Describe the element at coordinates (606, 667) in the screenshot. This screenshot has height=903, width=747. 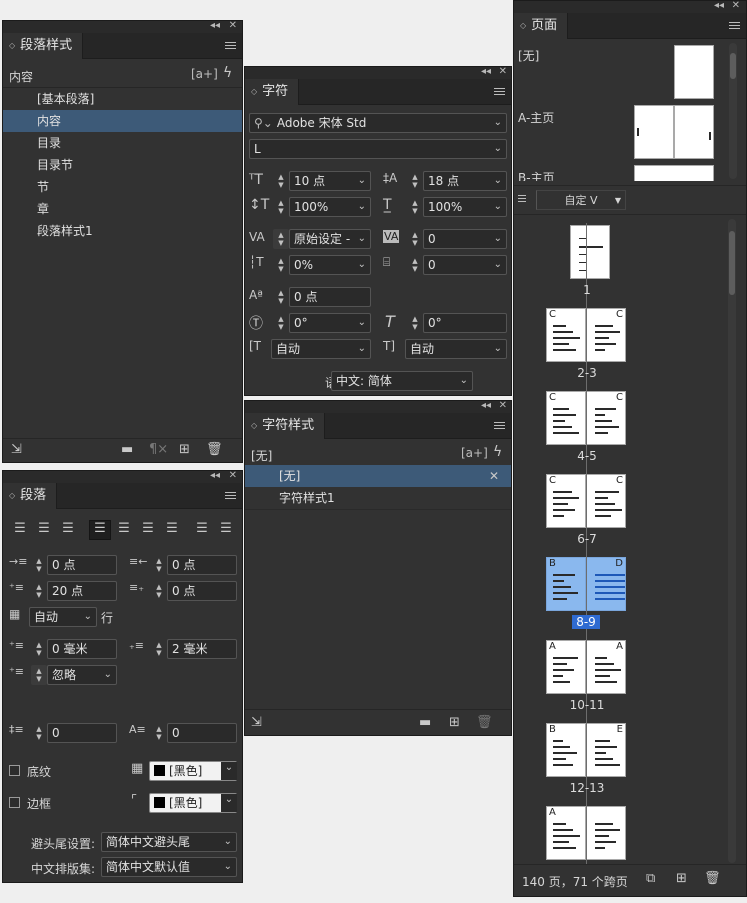
I see `page-thumbnail: A` at that location.